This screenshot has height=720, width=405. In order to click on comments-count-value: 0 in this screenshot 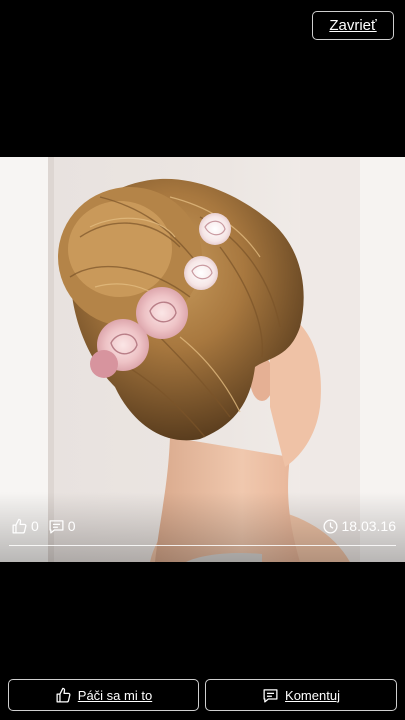, I will do `click(71, 526)`.